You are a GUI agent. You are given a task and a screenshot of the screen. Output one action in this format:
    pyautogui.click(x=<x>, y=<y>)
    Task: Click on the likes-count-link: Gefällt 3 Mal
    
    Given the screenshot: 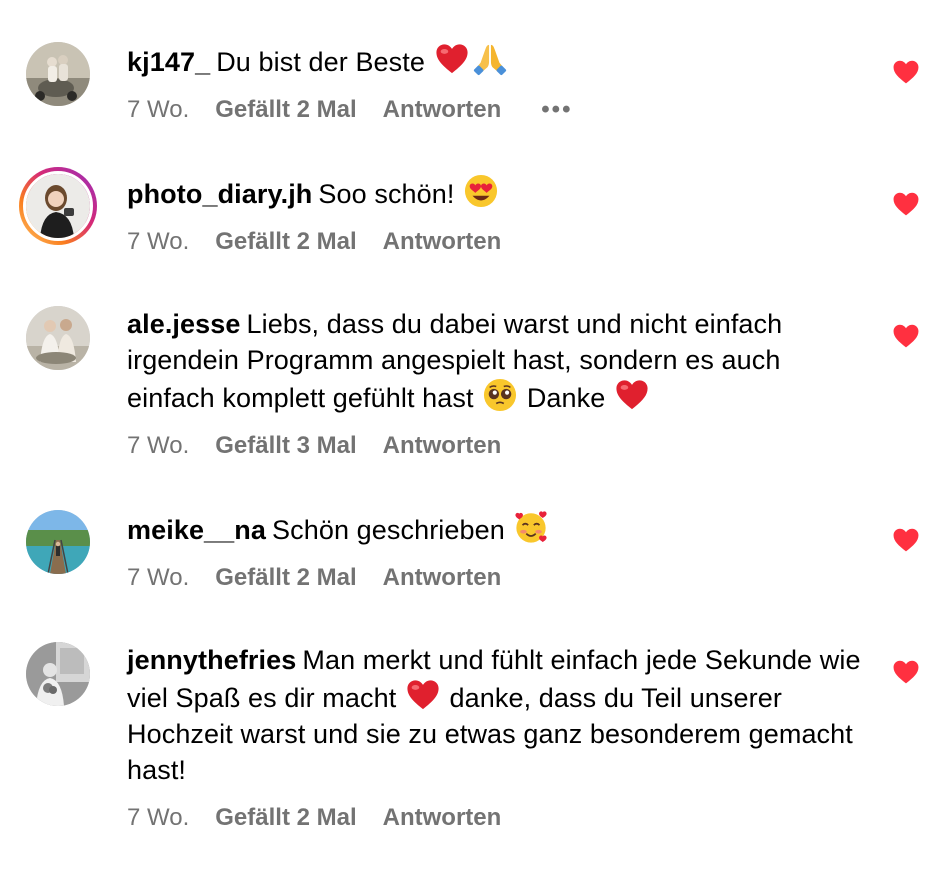 What is the action you would take?
    pyautogui.click(x=285, y=446)
    